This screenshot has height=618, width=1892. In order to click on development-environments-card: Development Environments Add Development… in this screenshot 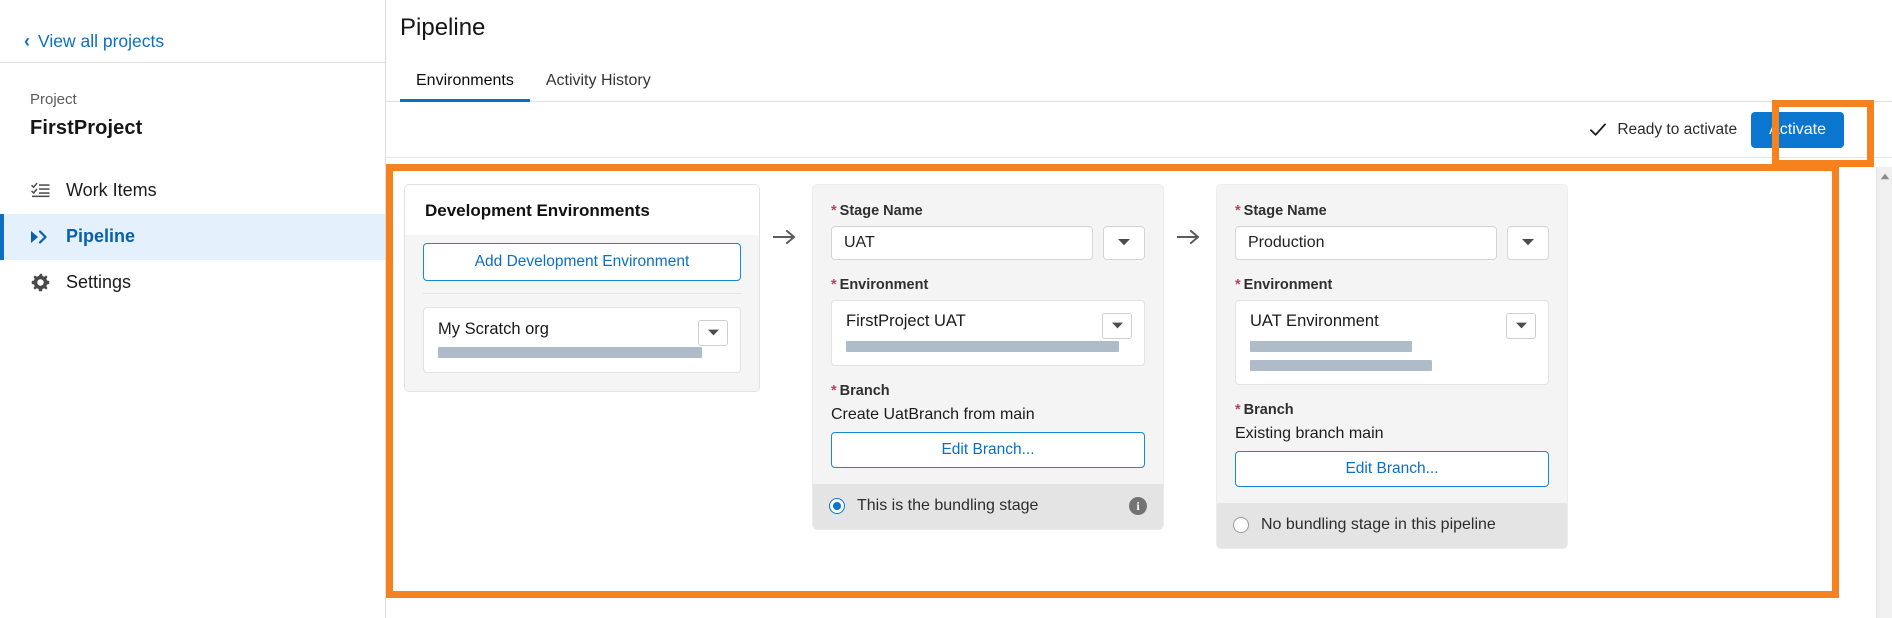, I will do `click(582, 288)`.